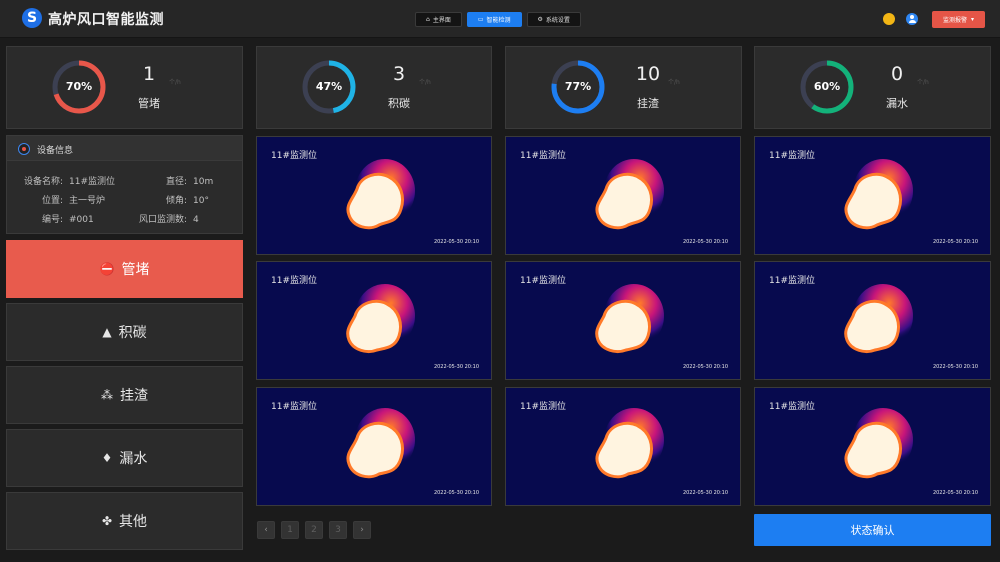 The height and width of the screenshot is (562, 1000). I want to click on nav-settings-label: 系统设置, so click(557, 20).